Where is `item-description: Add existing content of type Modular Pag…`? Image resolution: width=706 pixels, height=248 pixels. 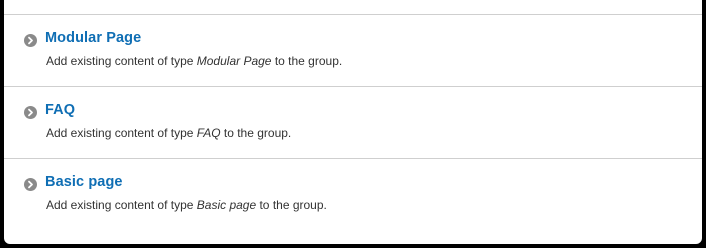 item-description: Add existing content of type Modular Pag… is located at coordinates (194, 61).